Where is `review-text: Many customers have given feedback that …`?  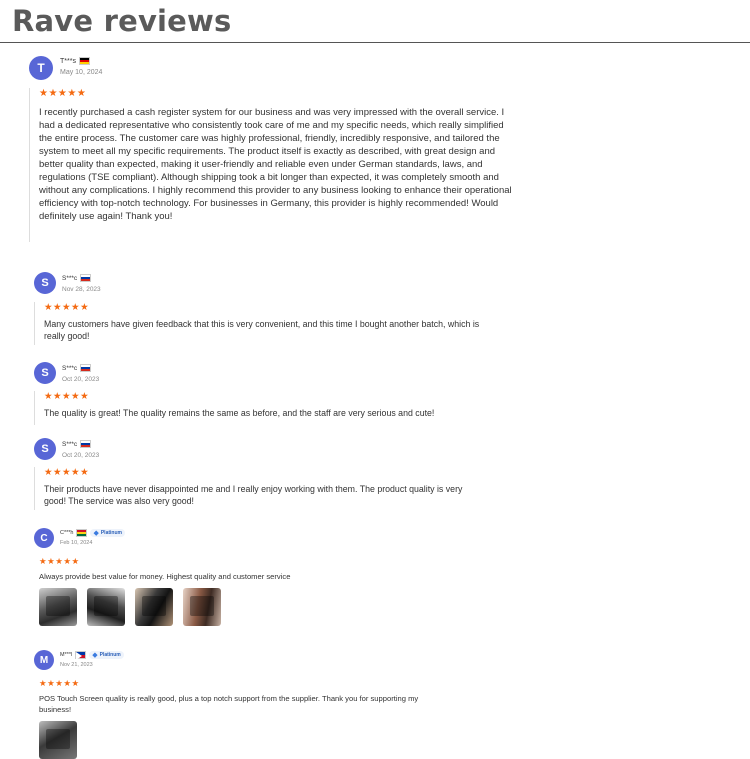
review-text: Many customers have given feedback that … is located at coordinates (262, 330).